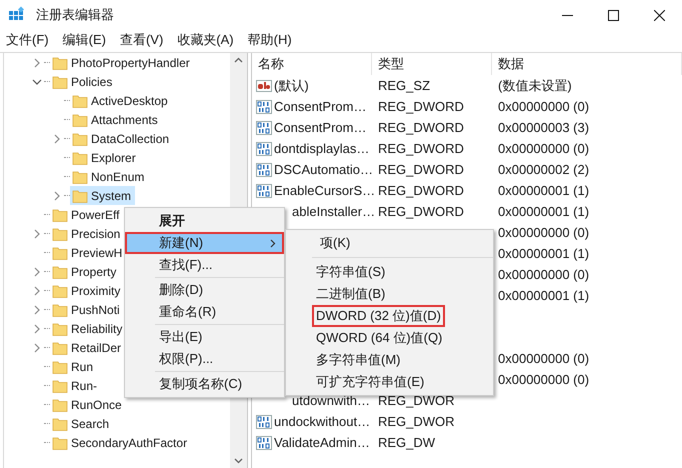  Describe the element at coordinates (291, 85) in the screenshot. I see `value-name: (默认)` at that location.